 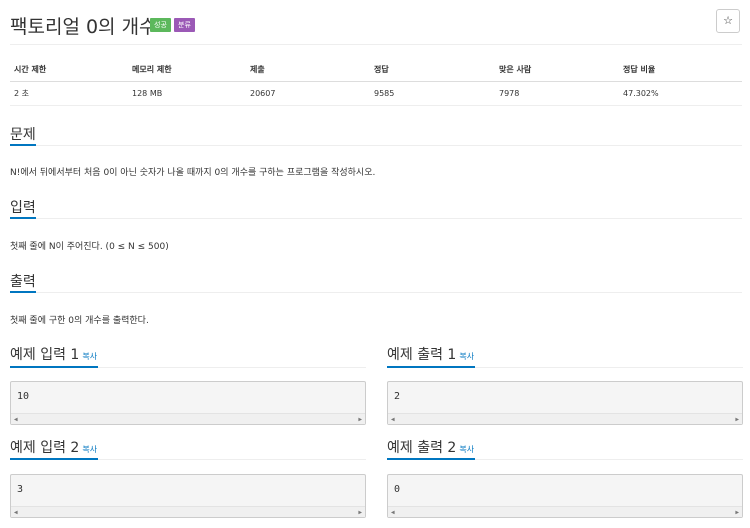 What do you see at coordinates (69, 93) in the screenshot?
I see `time-limit-value: 2 초` at bounding box center [69, 93].